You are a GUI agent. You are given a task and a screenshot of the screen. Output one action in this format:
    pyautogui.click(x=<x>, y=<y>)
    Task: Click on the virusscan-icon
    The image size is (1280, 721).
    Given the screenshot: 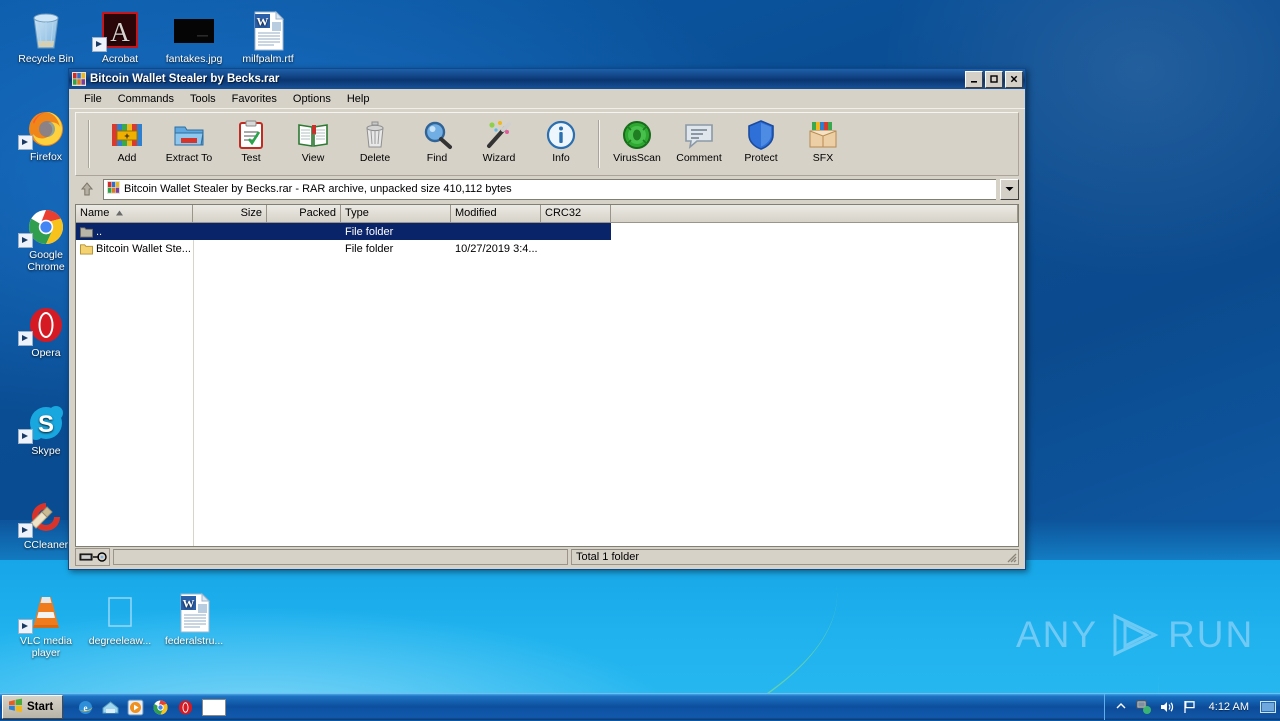 What is the action you would take?
    pyautogui.click(x=637, y=135)
    